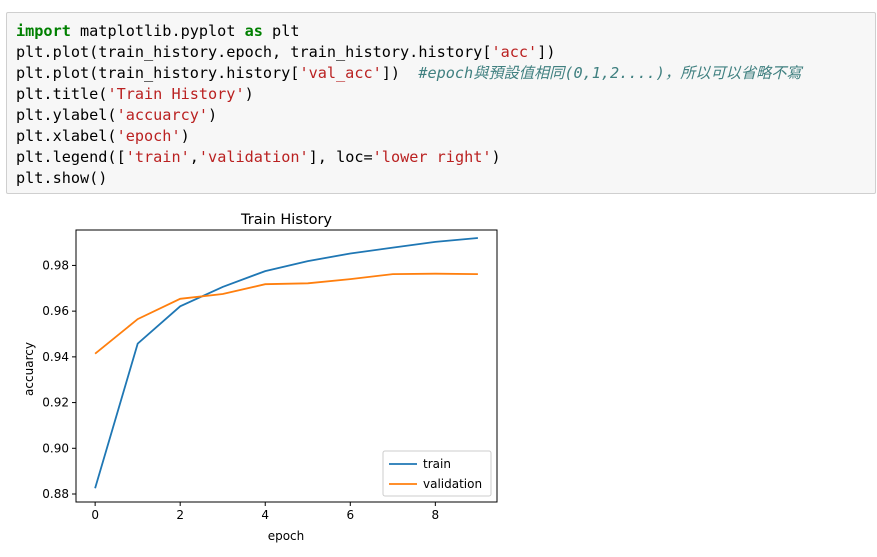  What do you see at coordinates (286, 536) in the screenshot?
I see `x-axis-label: epoch` at bounding box center [286, 536].